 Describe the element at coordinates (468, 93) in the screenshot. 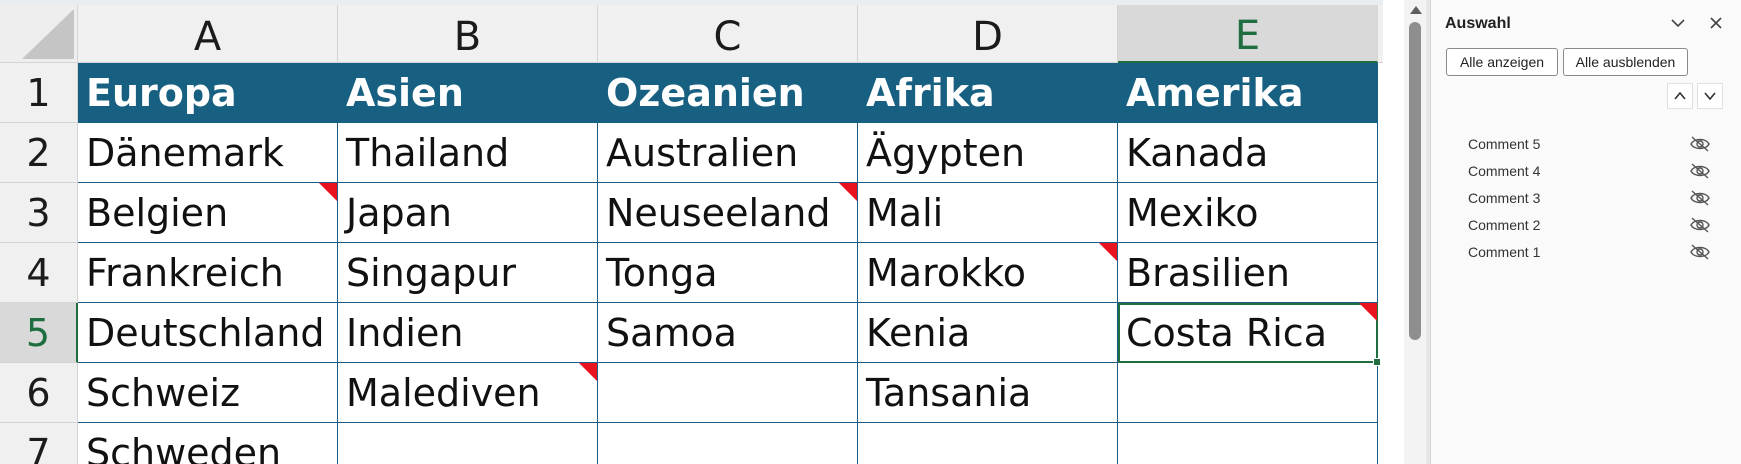

I see `cell-b1: Asien` at that location.